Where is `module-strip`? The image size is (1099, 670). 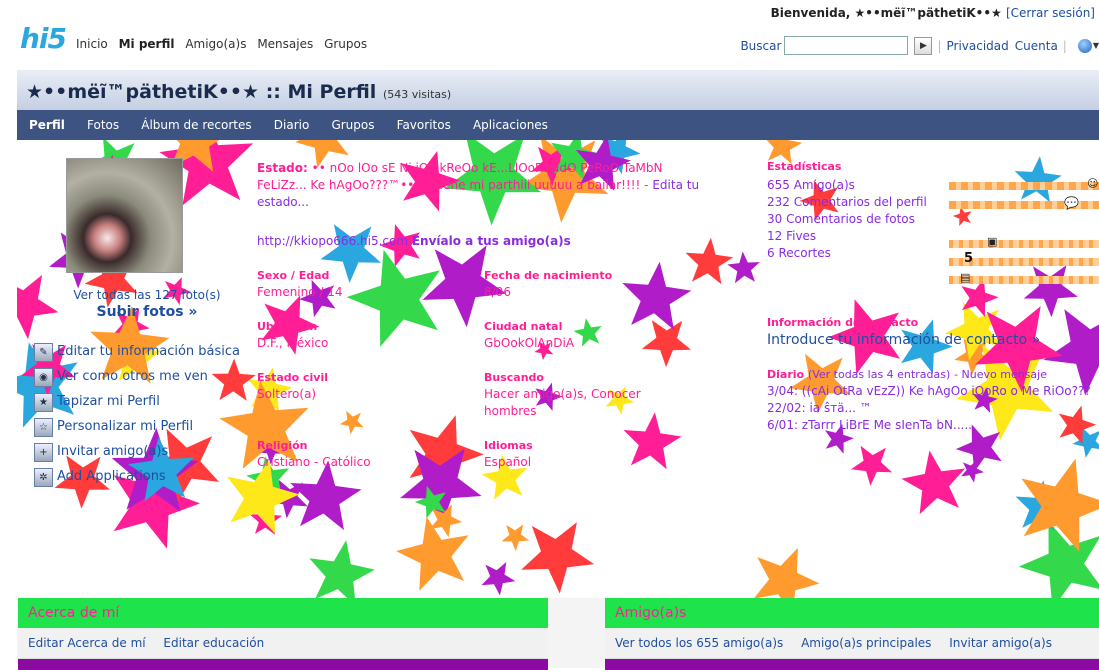 module-strip is located at coordinates (852, 664).